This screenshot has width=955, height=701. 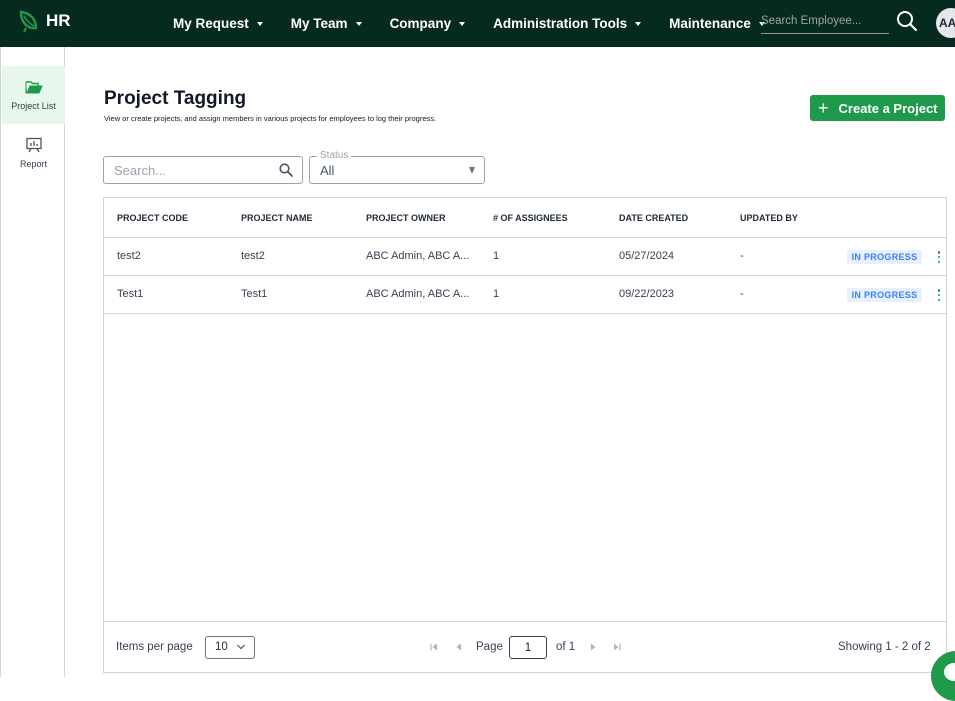 I want to click on plus-icon: +, so click(x=823, y=108).